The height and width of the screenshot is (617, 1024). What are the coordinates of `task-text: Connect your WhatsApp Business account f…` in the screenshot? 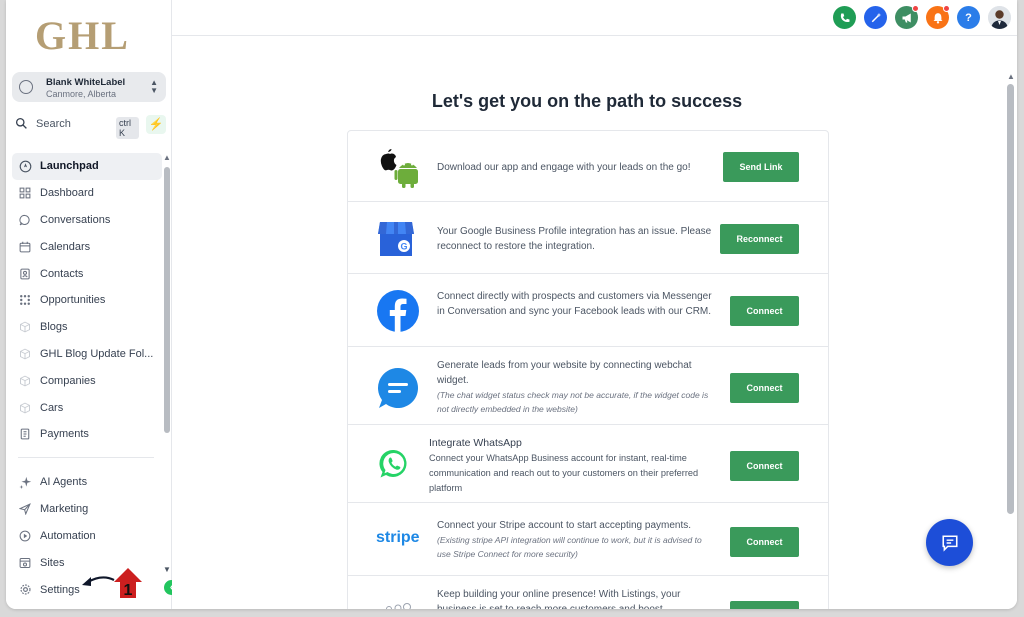 It's located at (564, 473).